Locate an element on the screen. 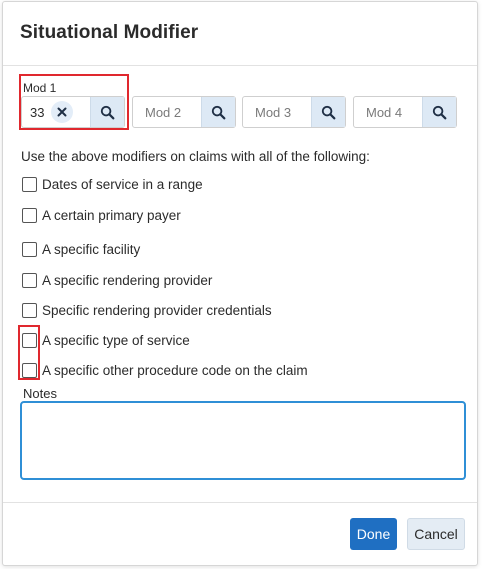 The height and width of the screenshot is (569, 482). mod1-search-button is located at coordinates (107, 112).